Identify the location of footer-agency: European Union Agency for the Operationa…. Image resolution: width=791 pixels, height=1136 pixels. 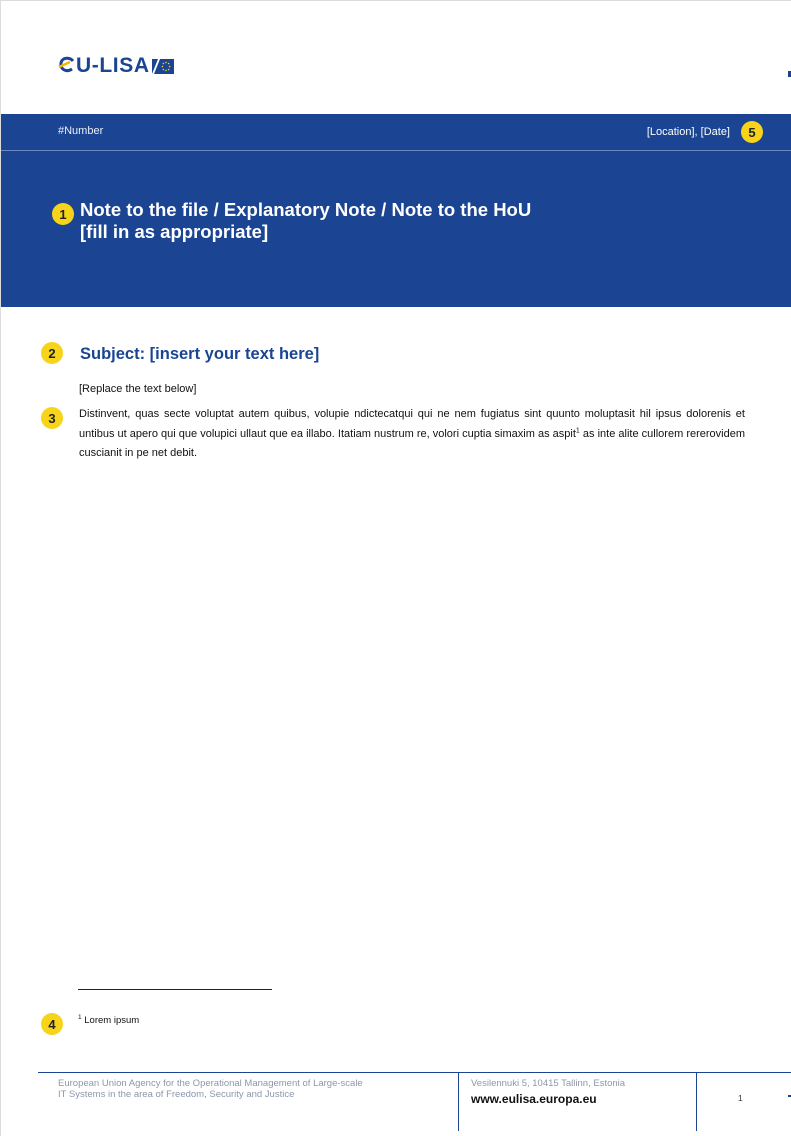
(253, 1089).